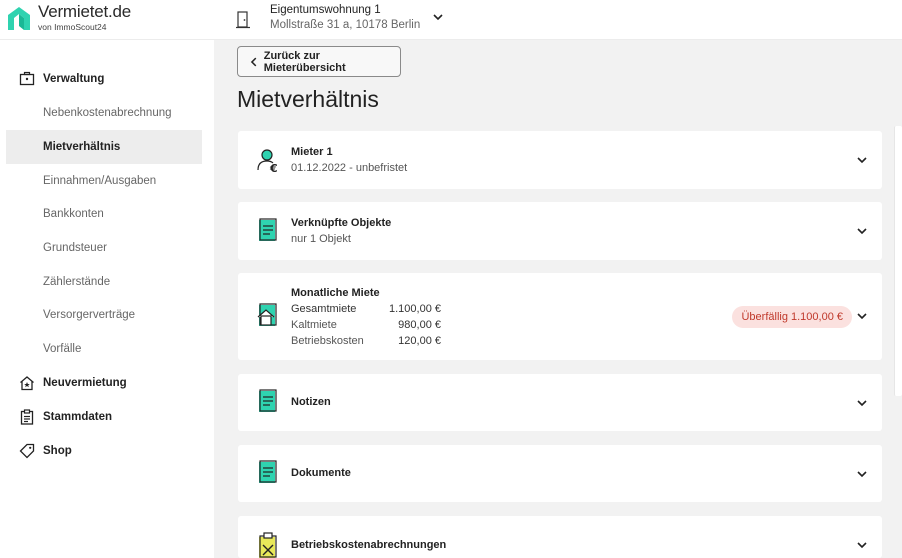  I want to click on sidebar-section-stammdaten: Stammdaten, so click(107, 417).